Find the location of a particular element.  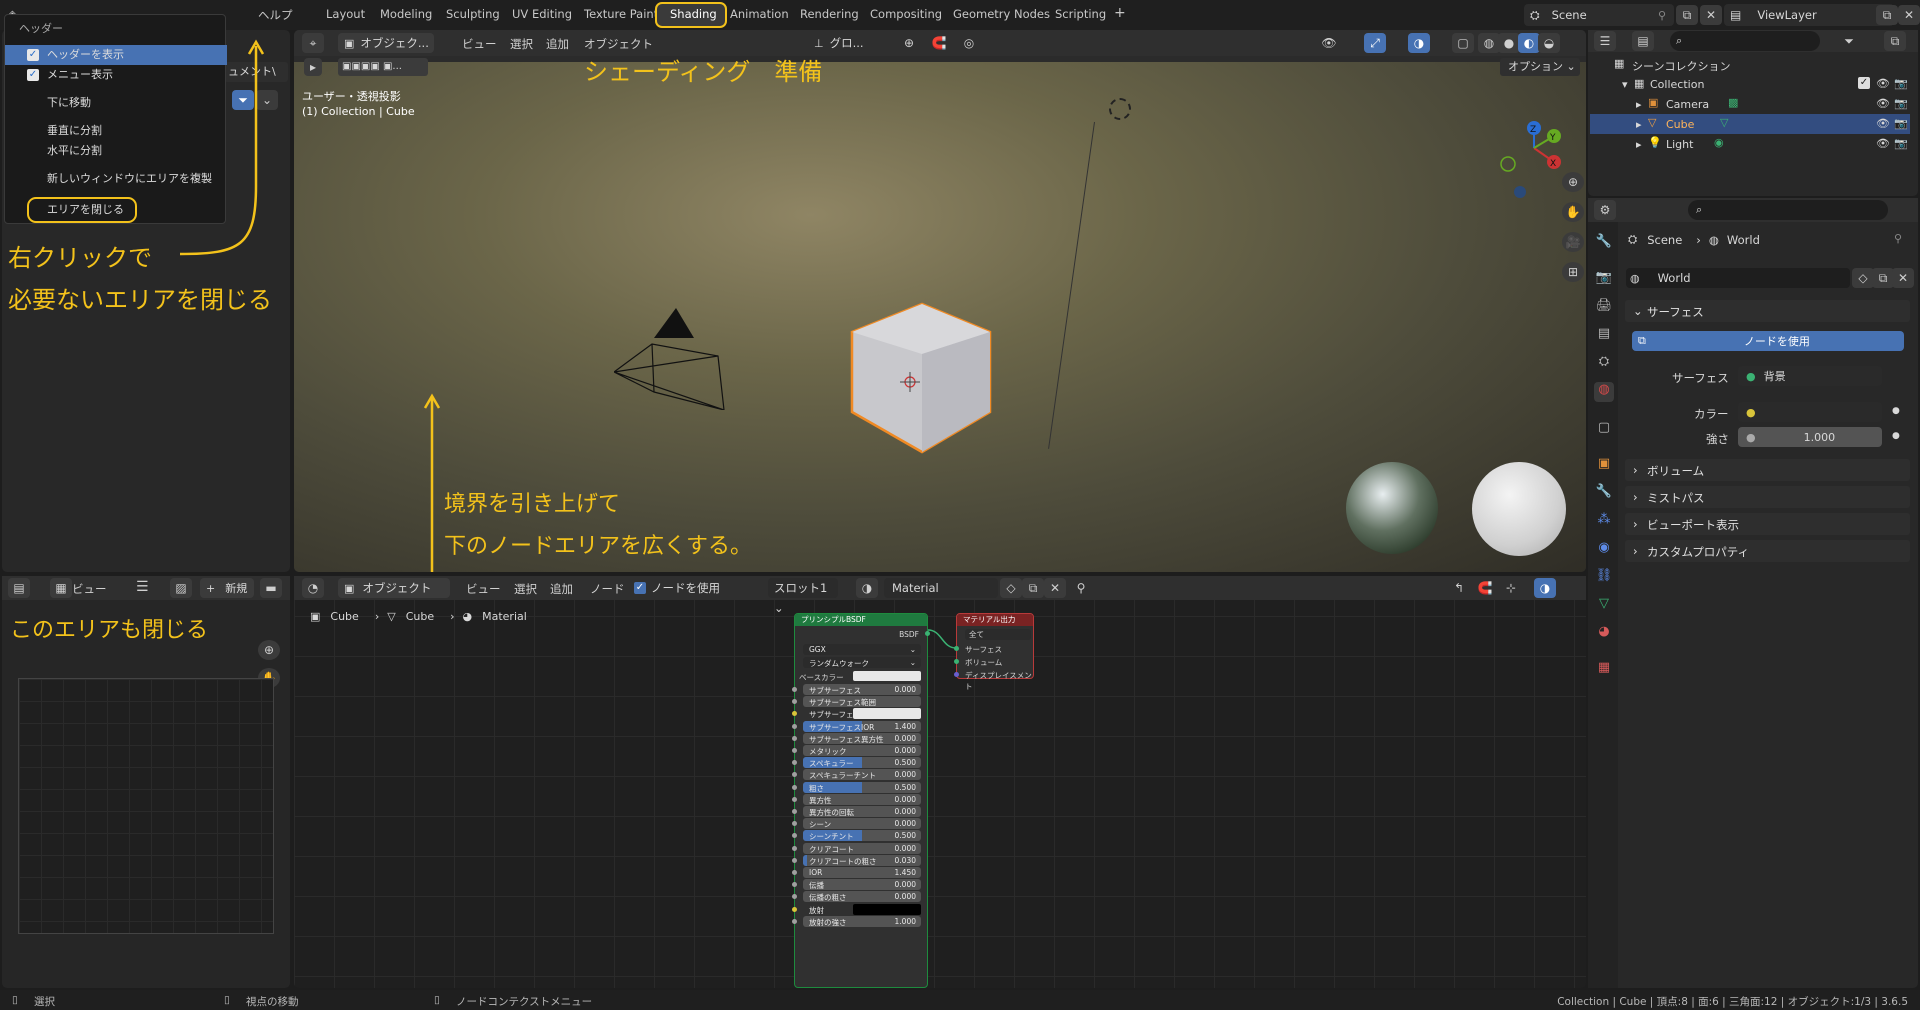

viewport-menu-select: 選択 is located at coordinates (521, 44).